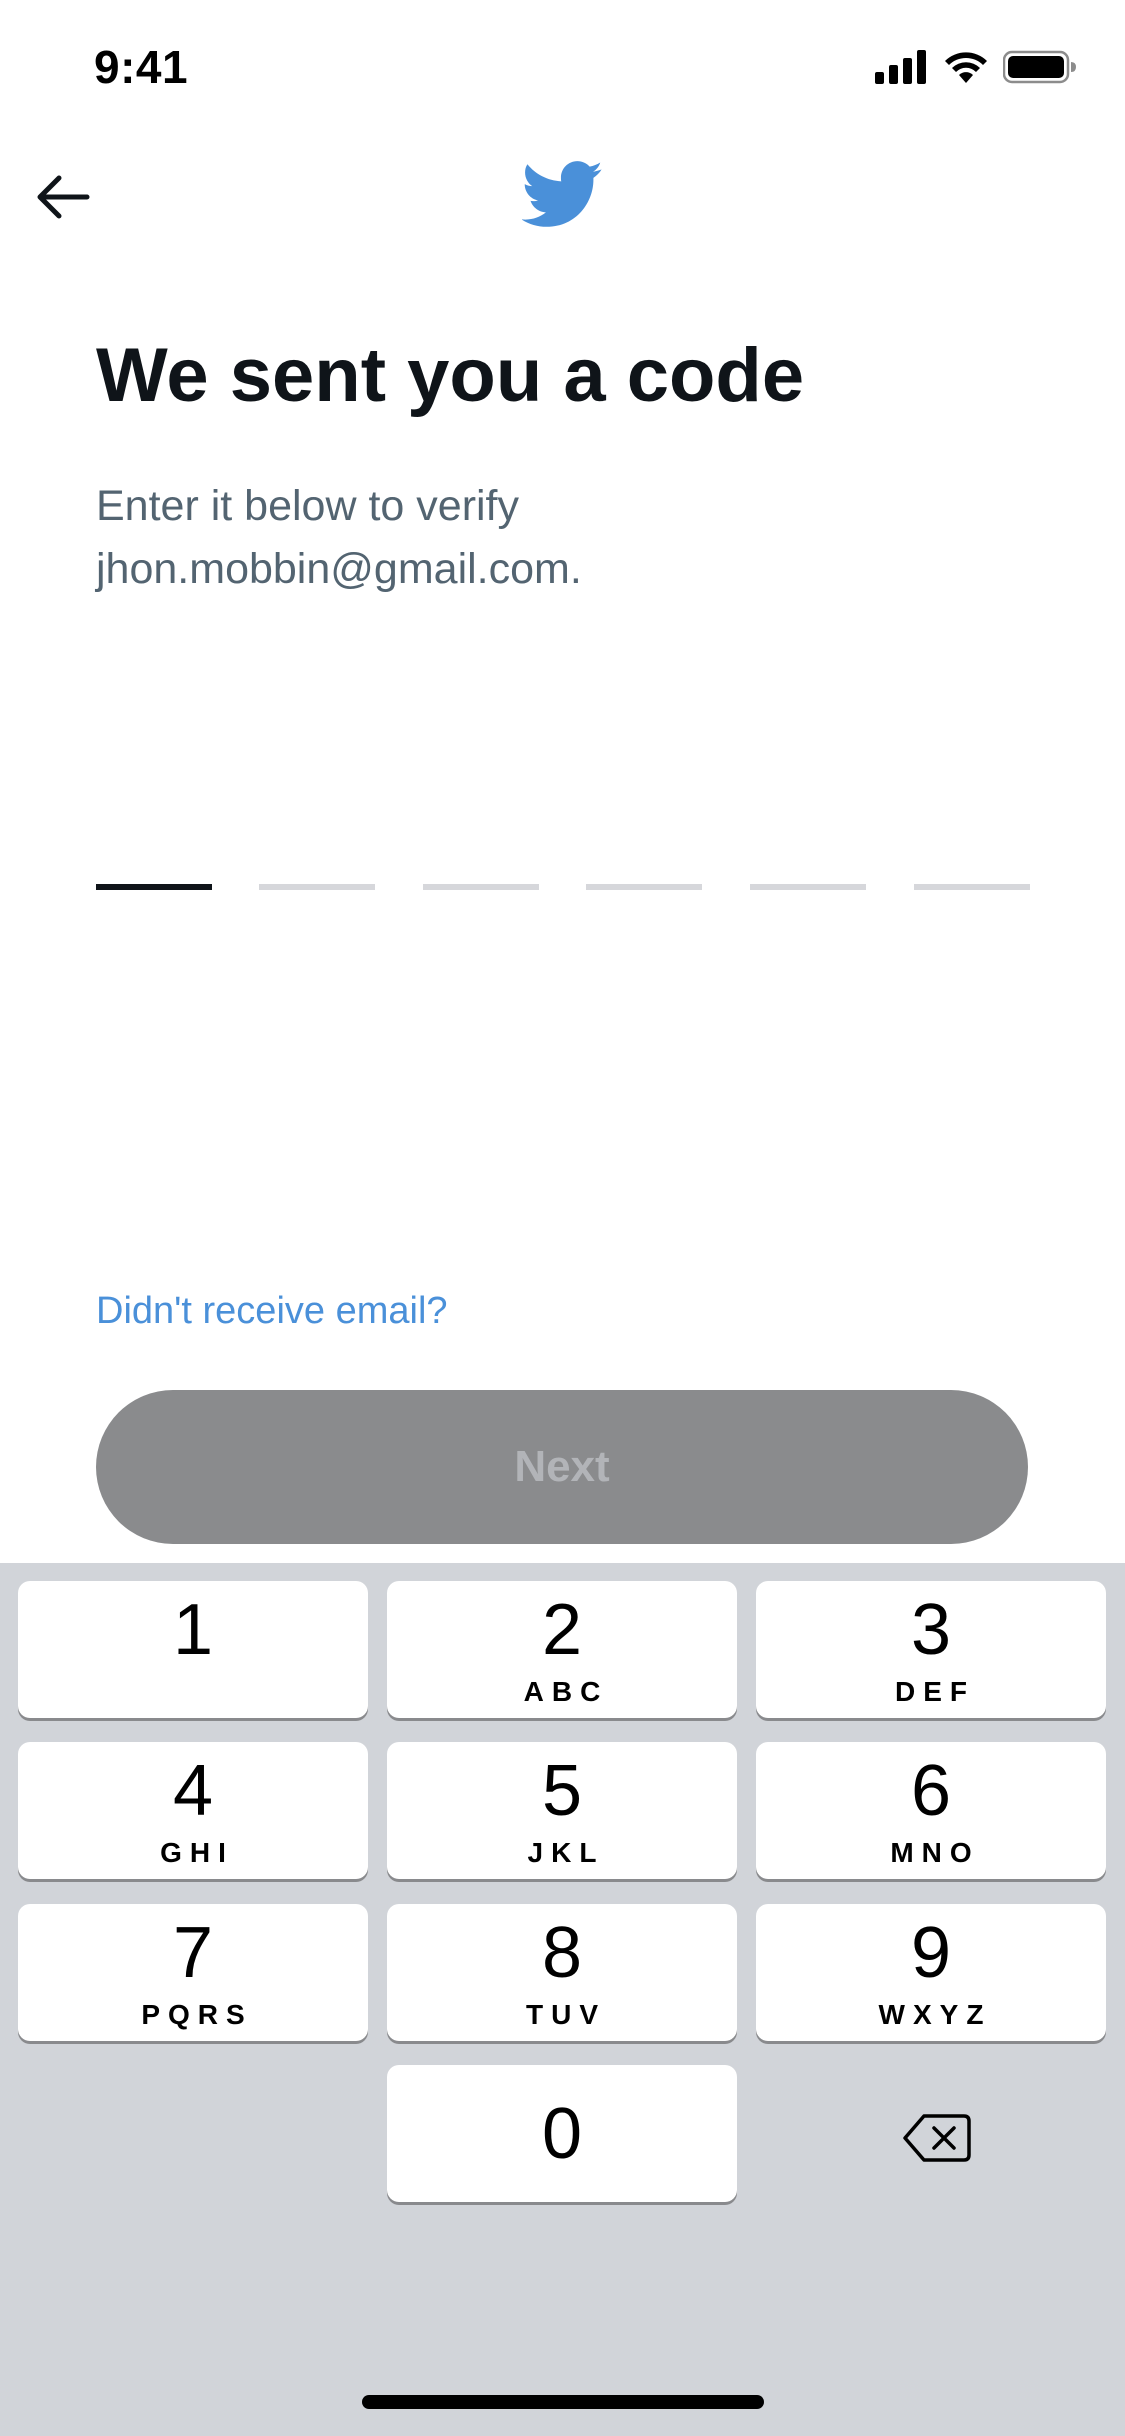  I want to click on home-indicator, so click(563, 2402).